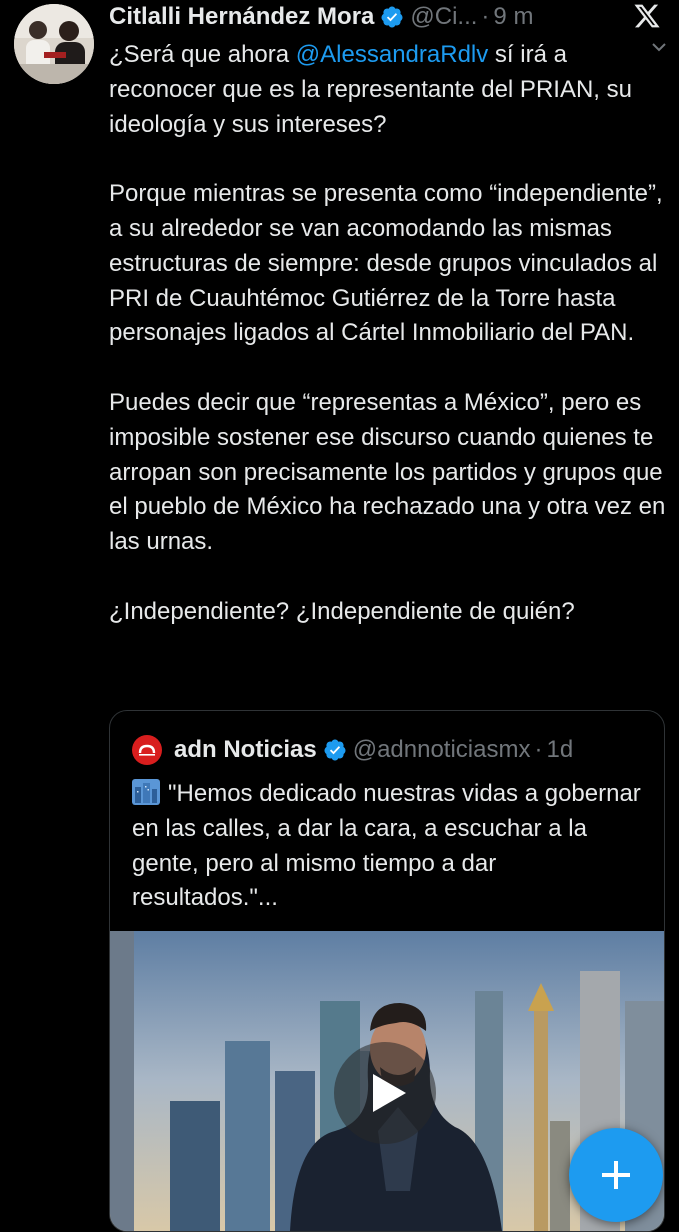  I want to click on paragraph-1-start: ¿Será que ahora, so click(202, 54).